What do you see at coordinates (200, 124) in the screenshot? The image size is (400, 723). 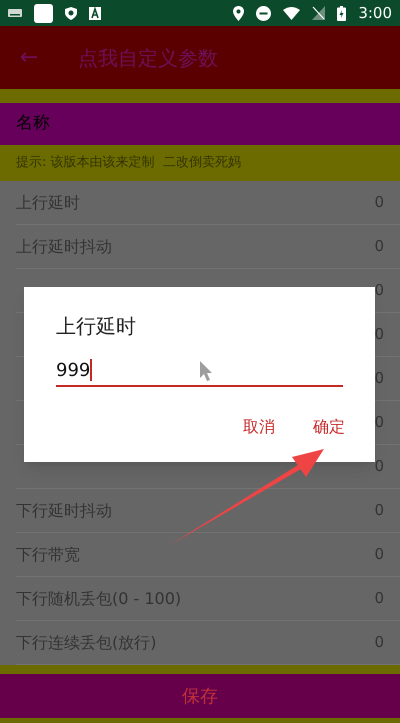 I see `name-field: 名称` at bounding box center [200, 124].